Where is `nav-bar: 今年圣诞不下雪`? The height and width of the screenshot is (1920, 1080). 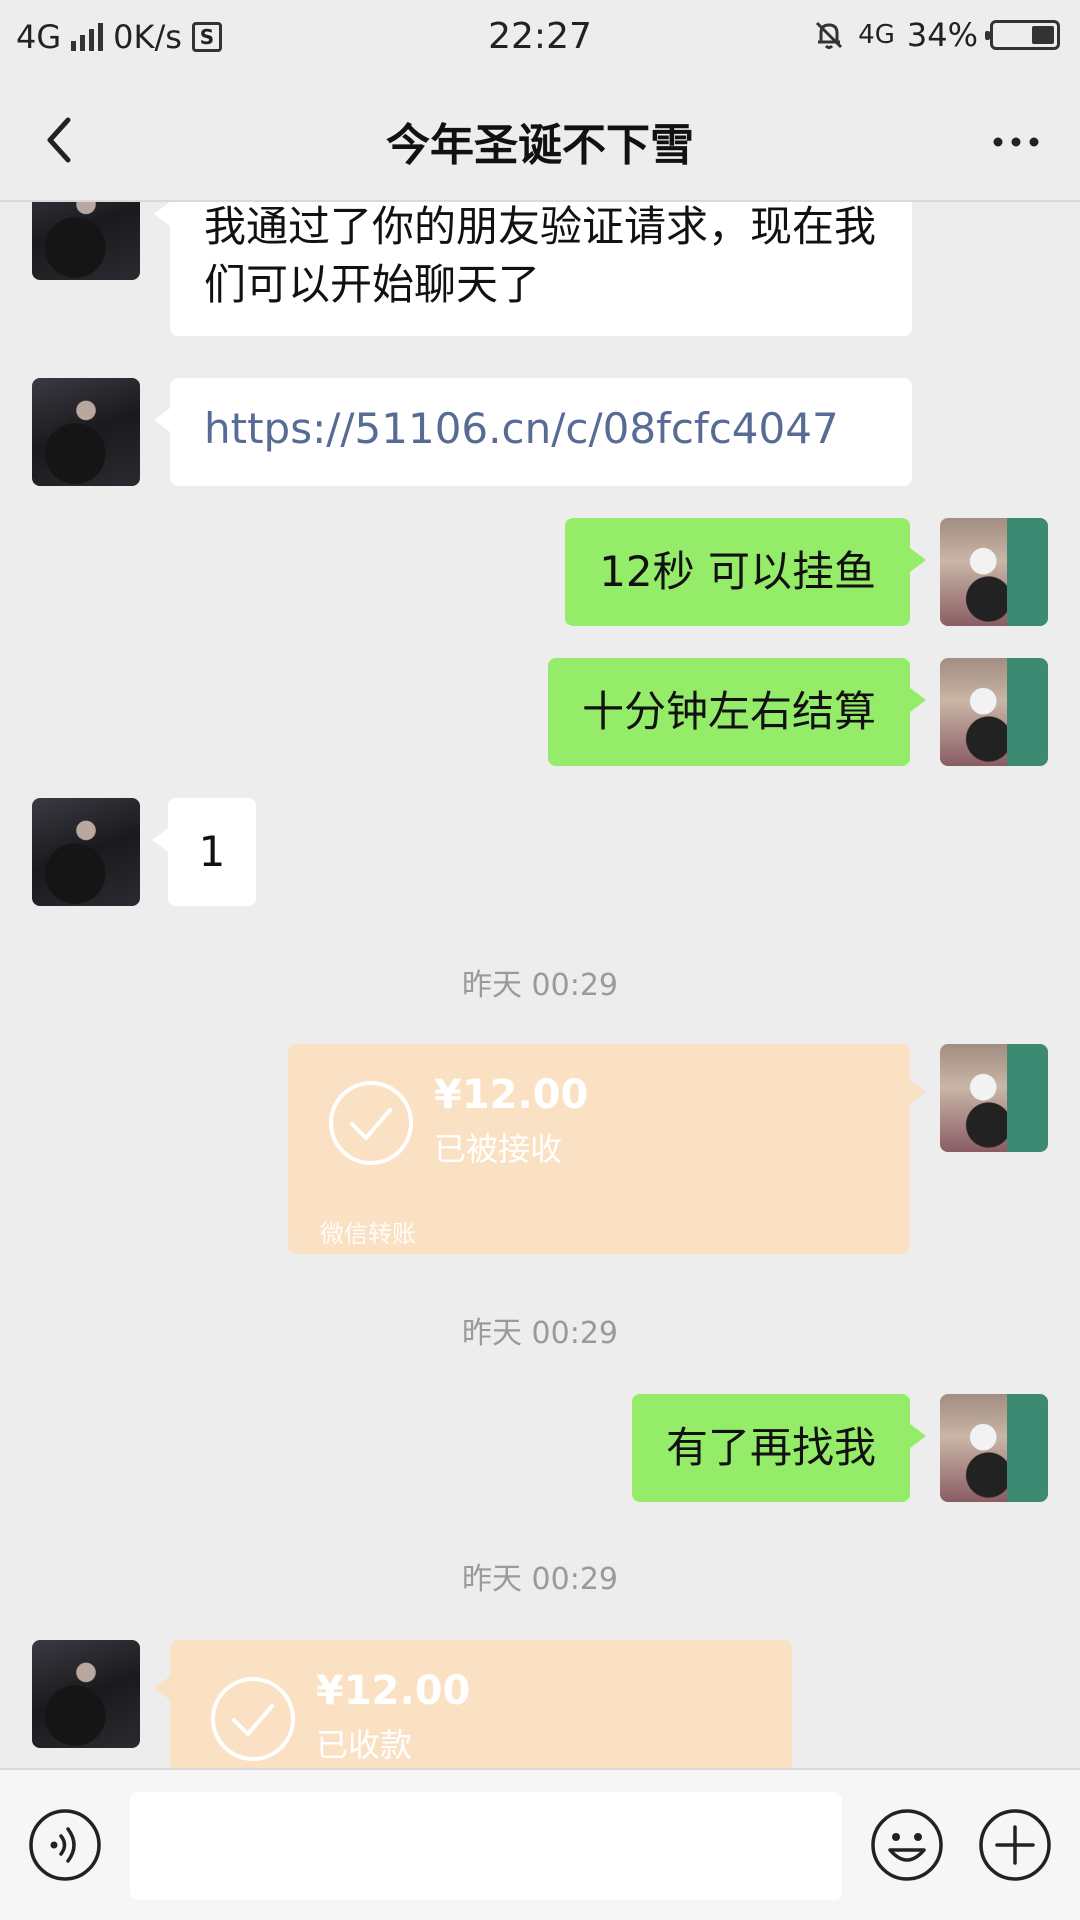 nav-bar: 今年圣诞不下雪 is located at coordinates (540, 139).